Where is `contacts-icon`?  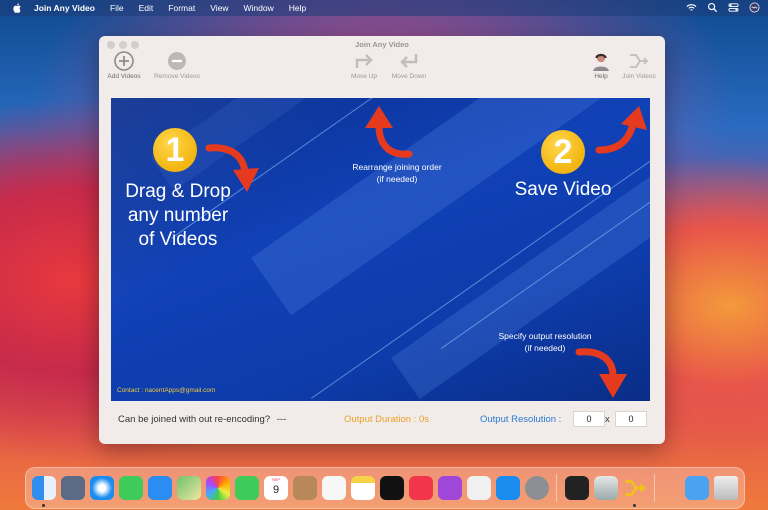
contacts-icon is located at coordinates (305, 488).